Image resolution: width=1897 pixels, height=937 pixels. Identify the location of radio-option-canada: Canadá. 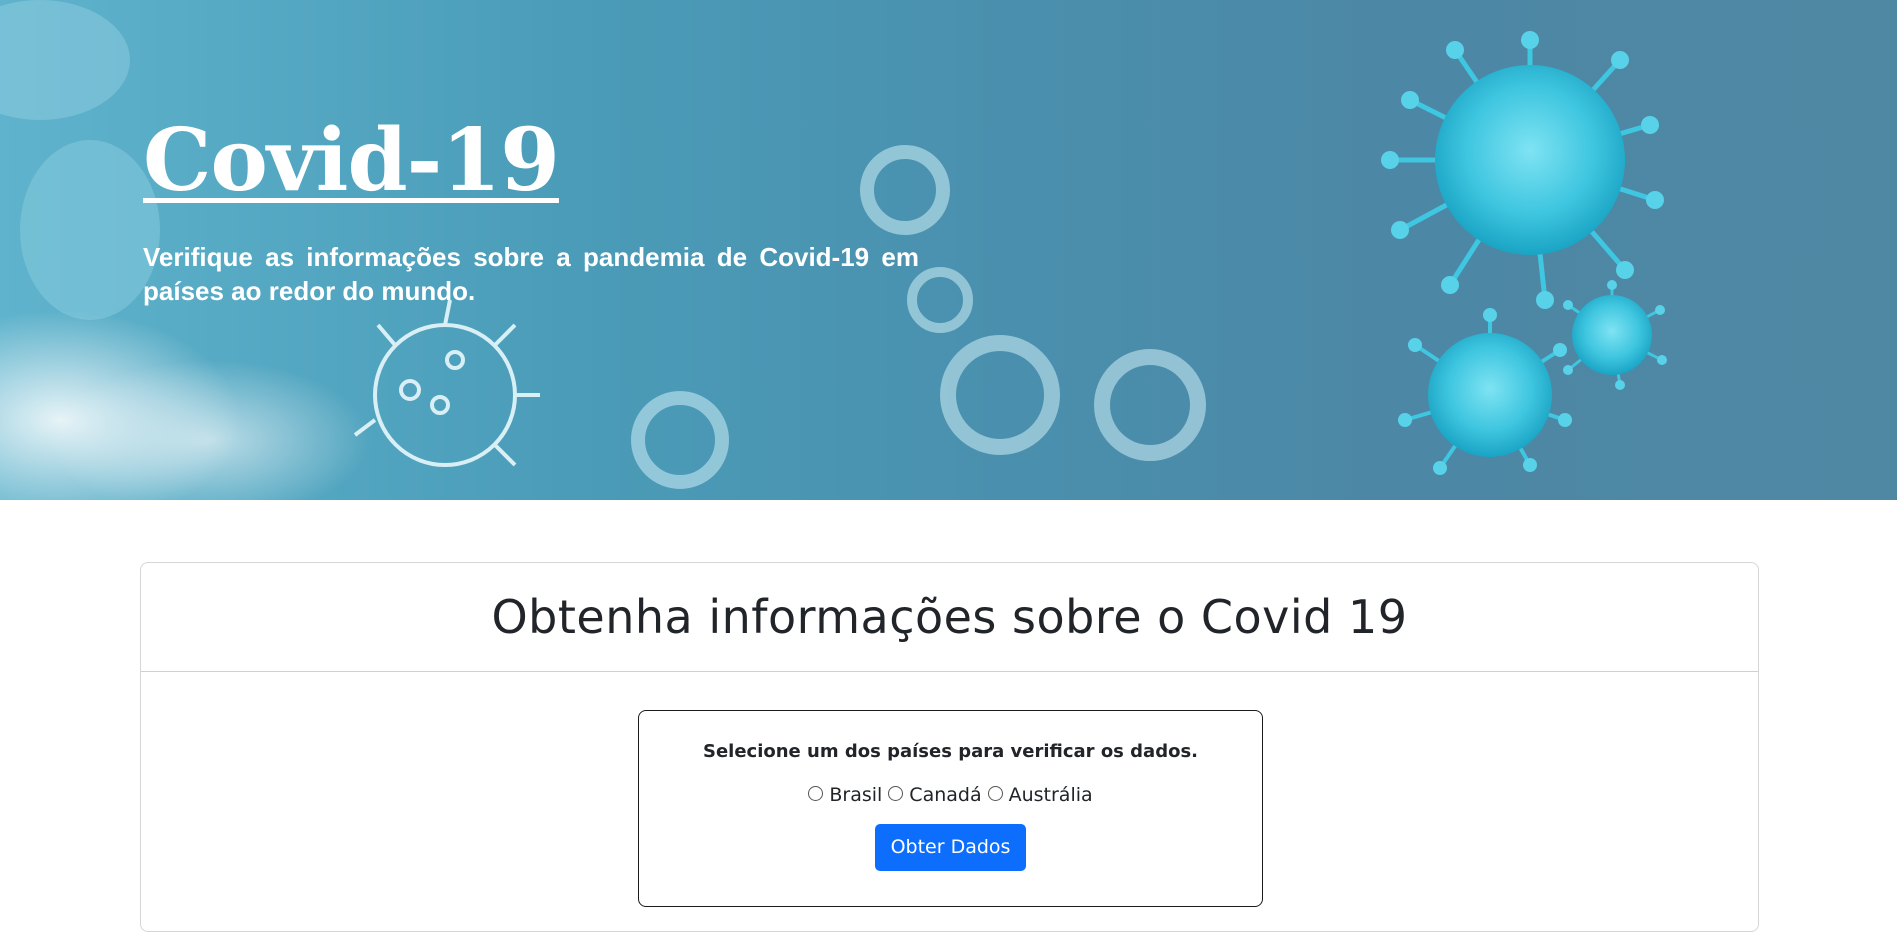
(935, 795).